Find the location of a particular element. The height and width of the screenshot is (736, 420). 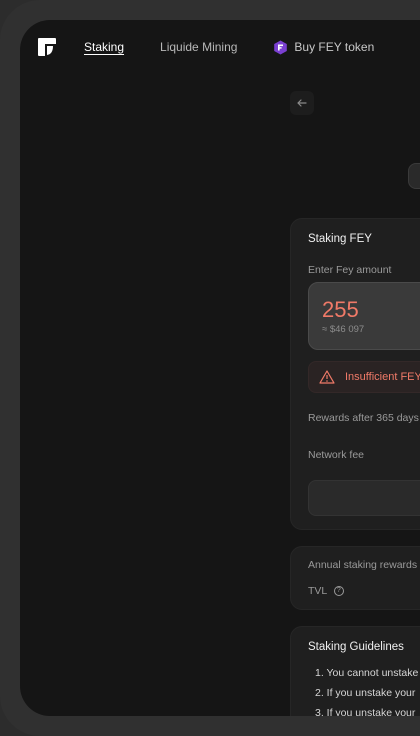

top-nav: Staking Liquide Mining Buy FEY token is located at coordinates (228, 47).